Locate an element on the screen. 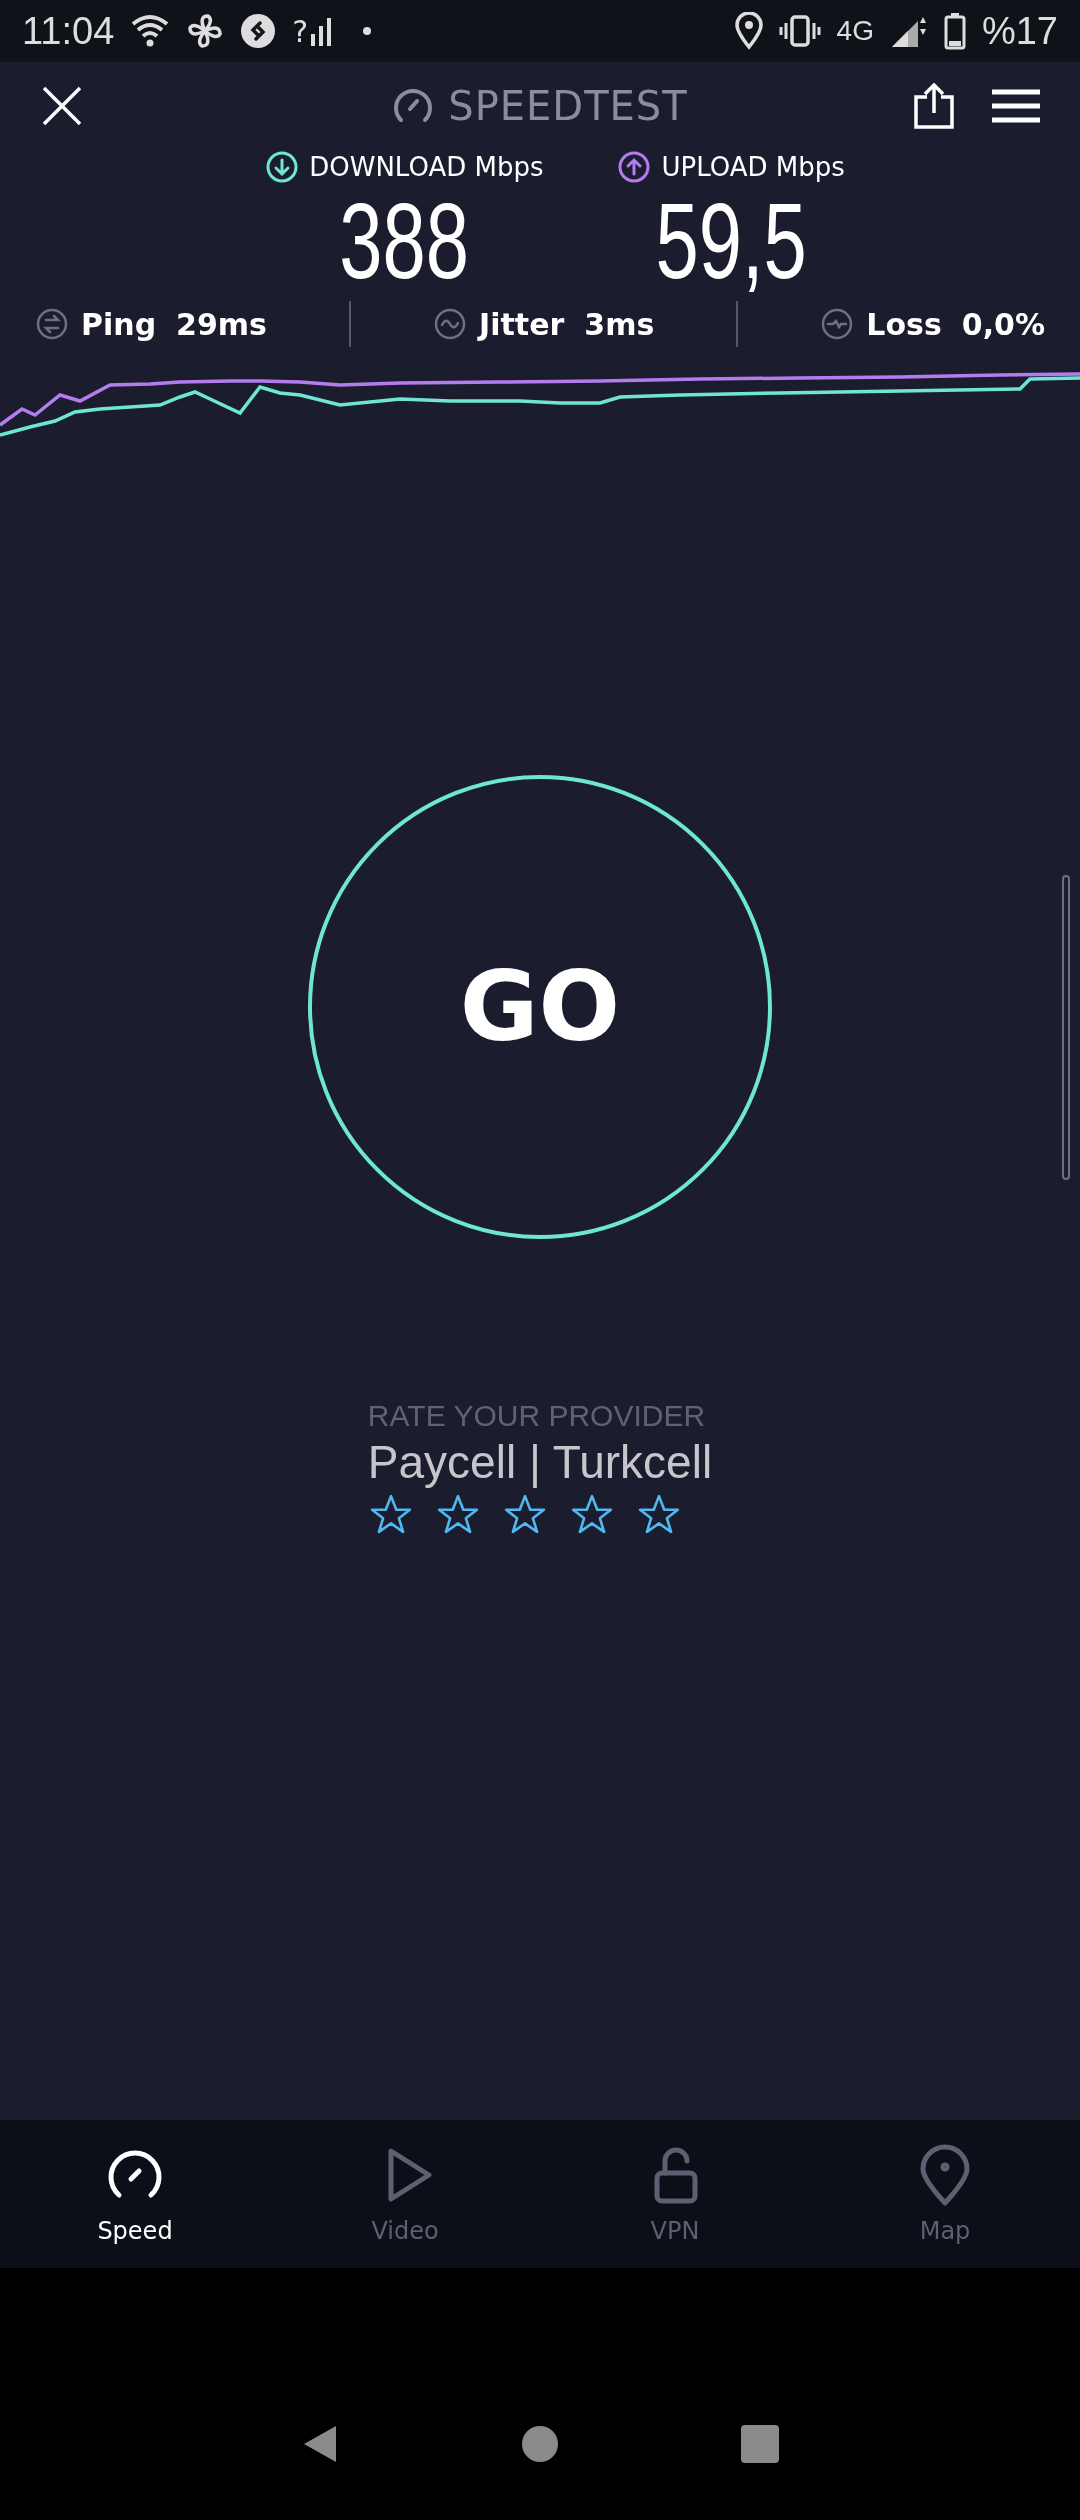  battery-percent: %17 is located at coordinates (1019, 31).